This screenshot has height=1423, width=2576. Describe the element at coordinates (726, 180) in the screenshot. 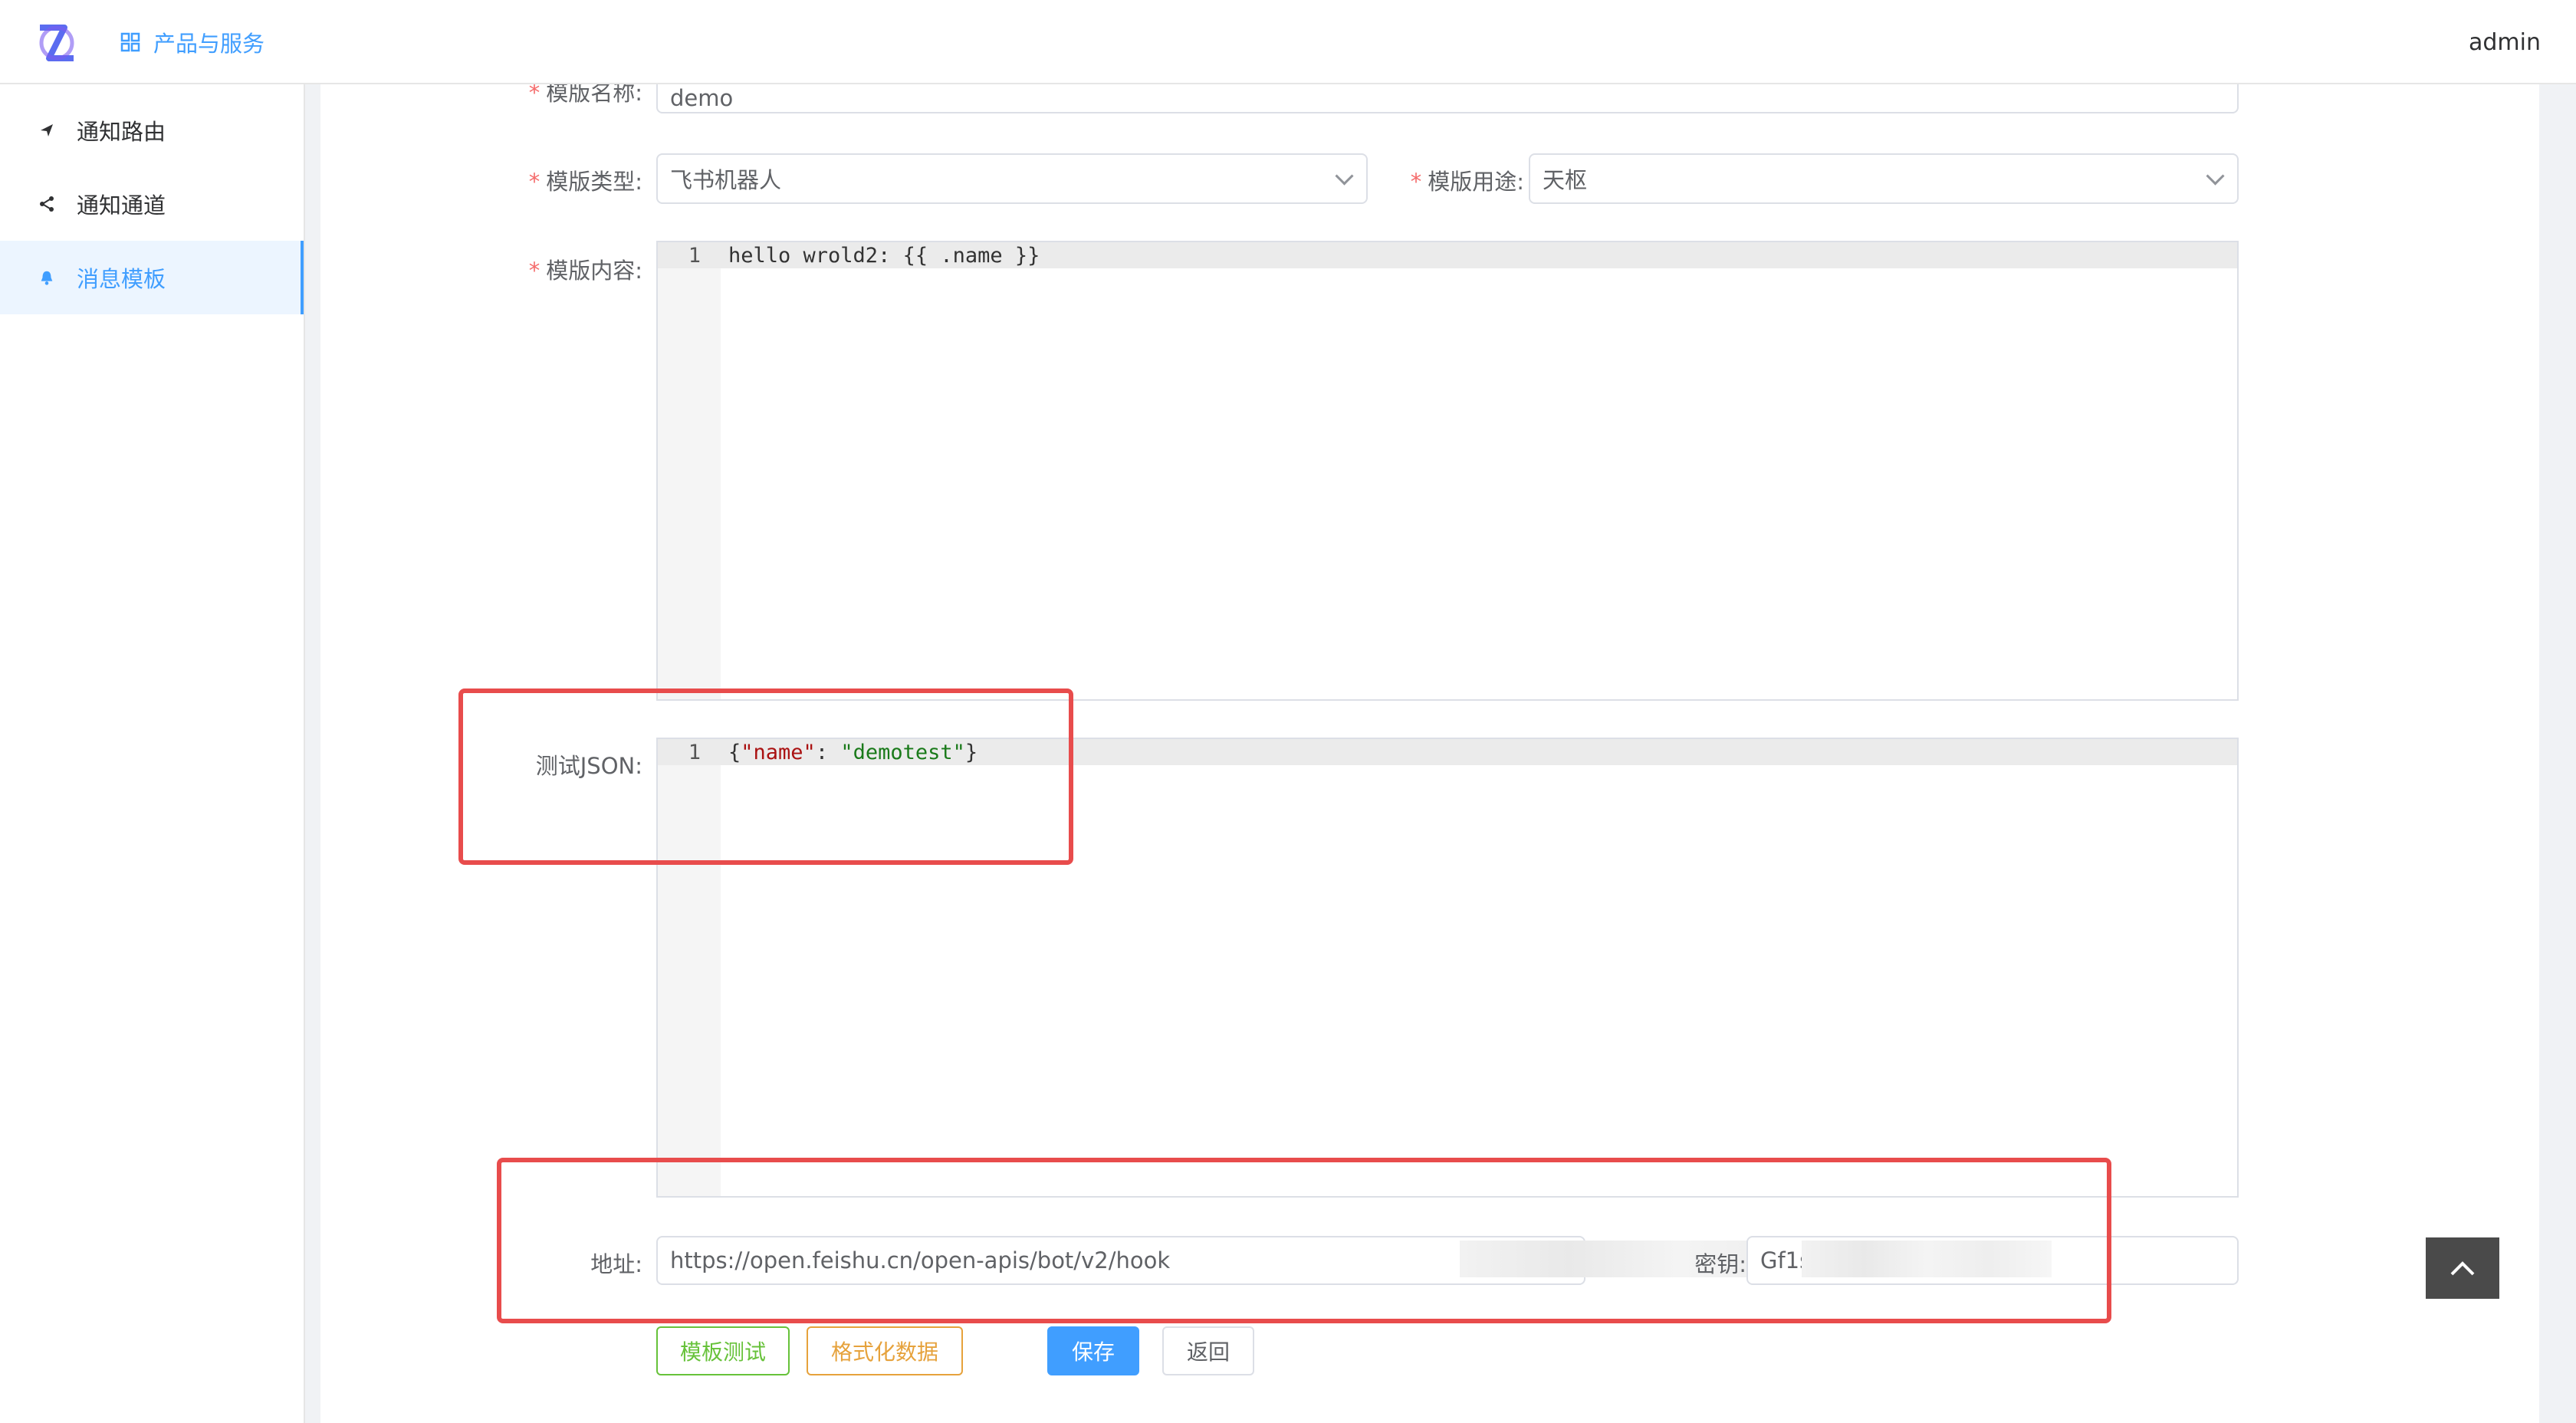

I see `template-type-value: 飞书机器人` at that location.